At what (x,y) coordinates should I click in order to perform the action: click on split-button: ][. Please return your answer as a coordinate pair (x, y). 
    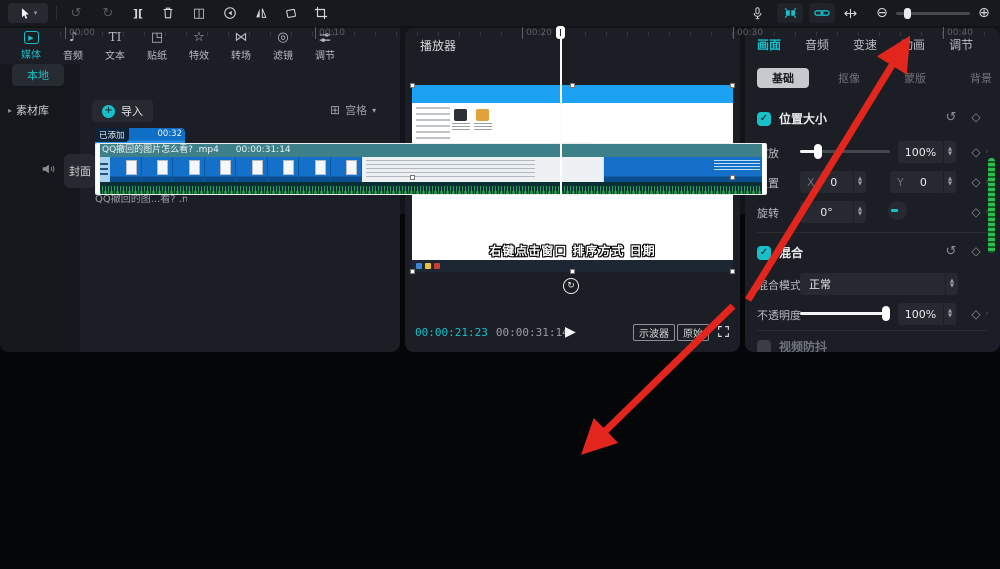
    Looking at the image, I should click on (138, 13).